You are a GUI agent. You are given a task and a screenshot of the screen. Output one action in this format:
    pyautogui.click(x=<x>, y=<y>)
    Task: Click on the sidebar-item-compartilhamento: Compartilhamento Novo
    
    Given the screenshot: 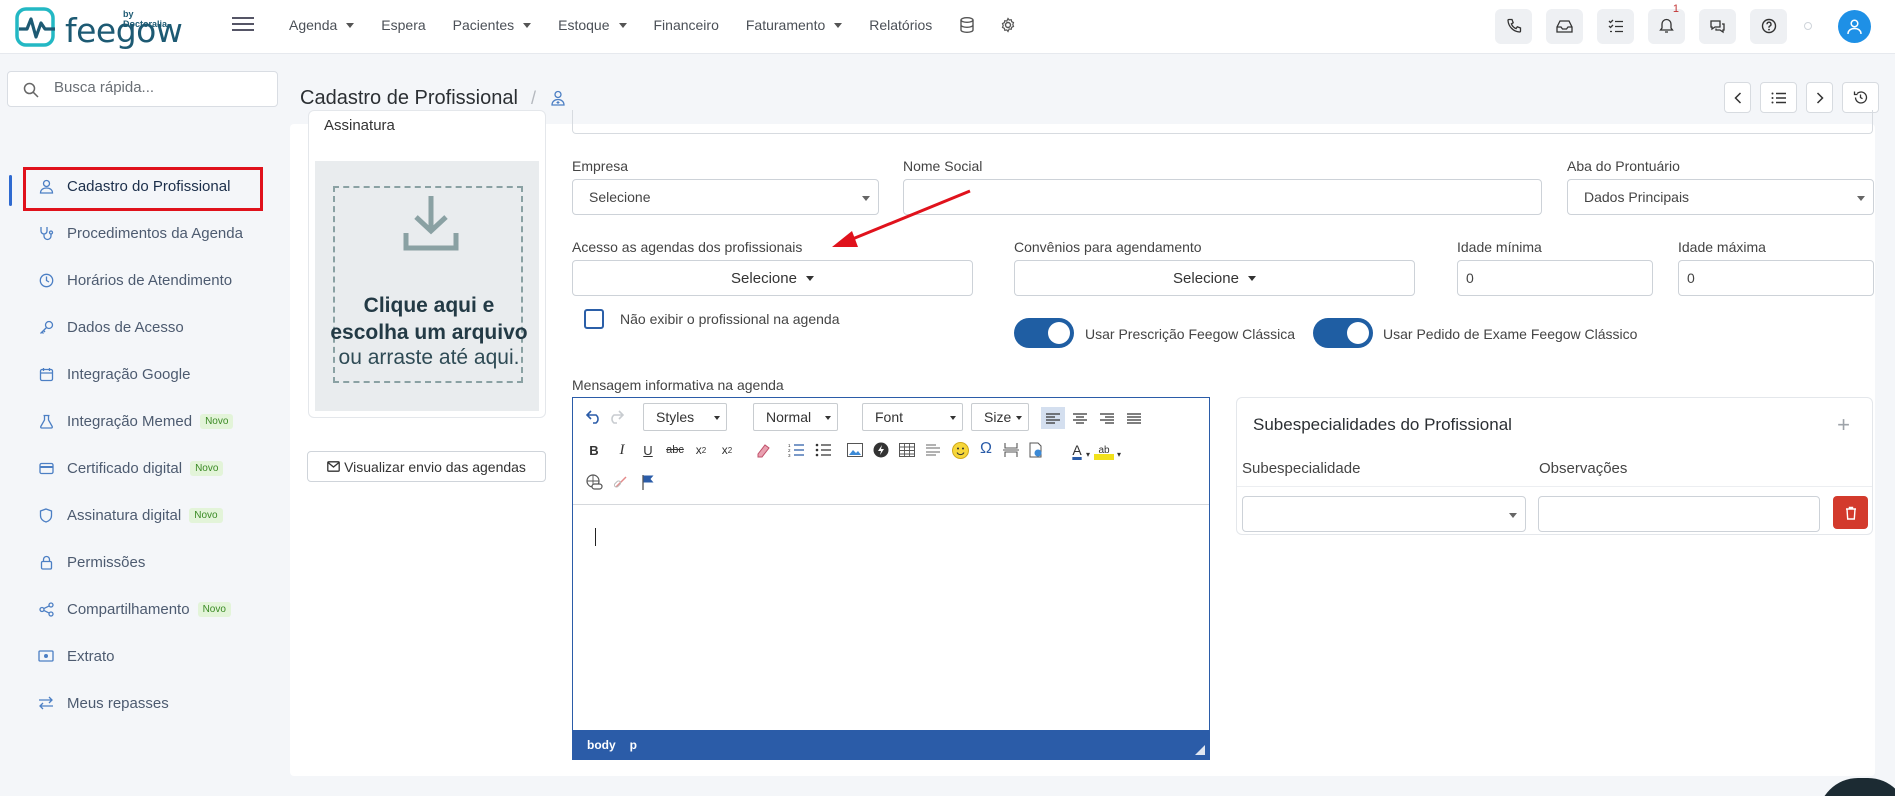 What is the action you would take?
    pyautogui.click(x=142, y=609)
    